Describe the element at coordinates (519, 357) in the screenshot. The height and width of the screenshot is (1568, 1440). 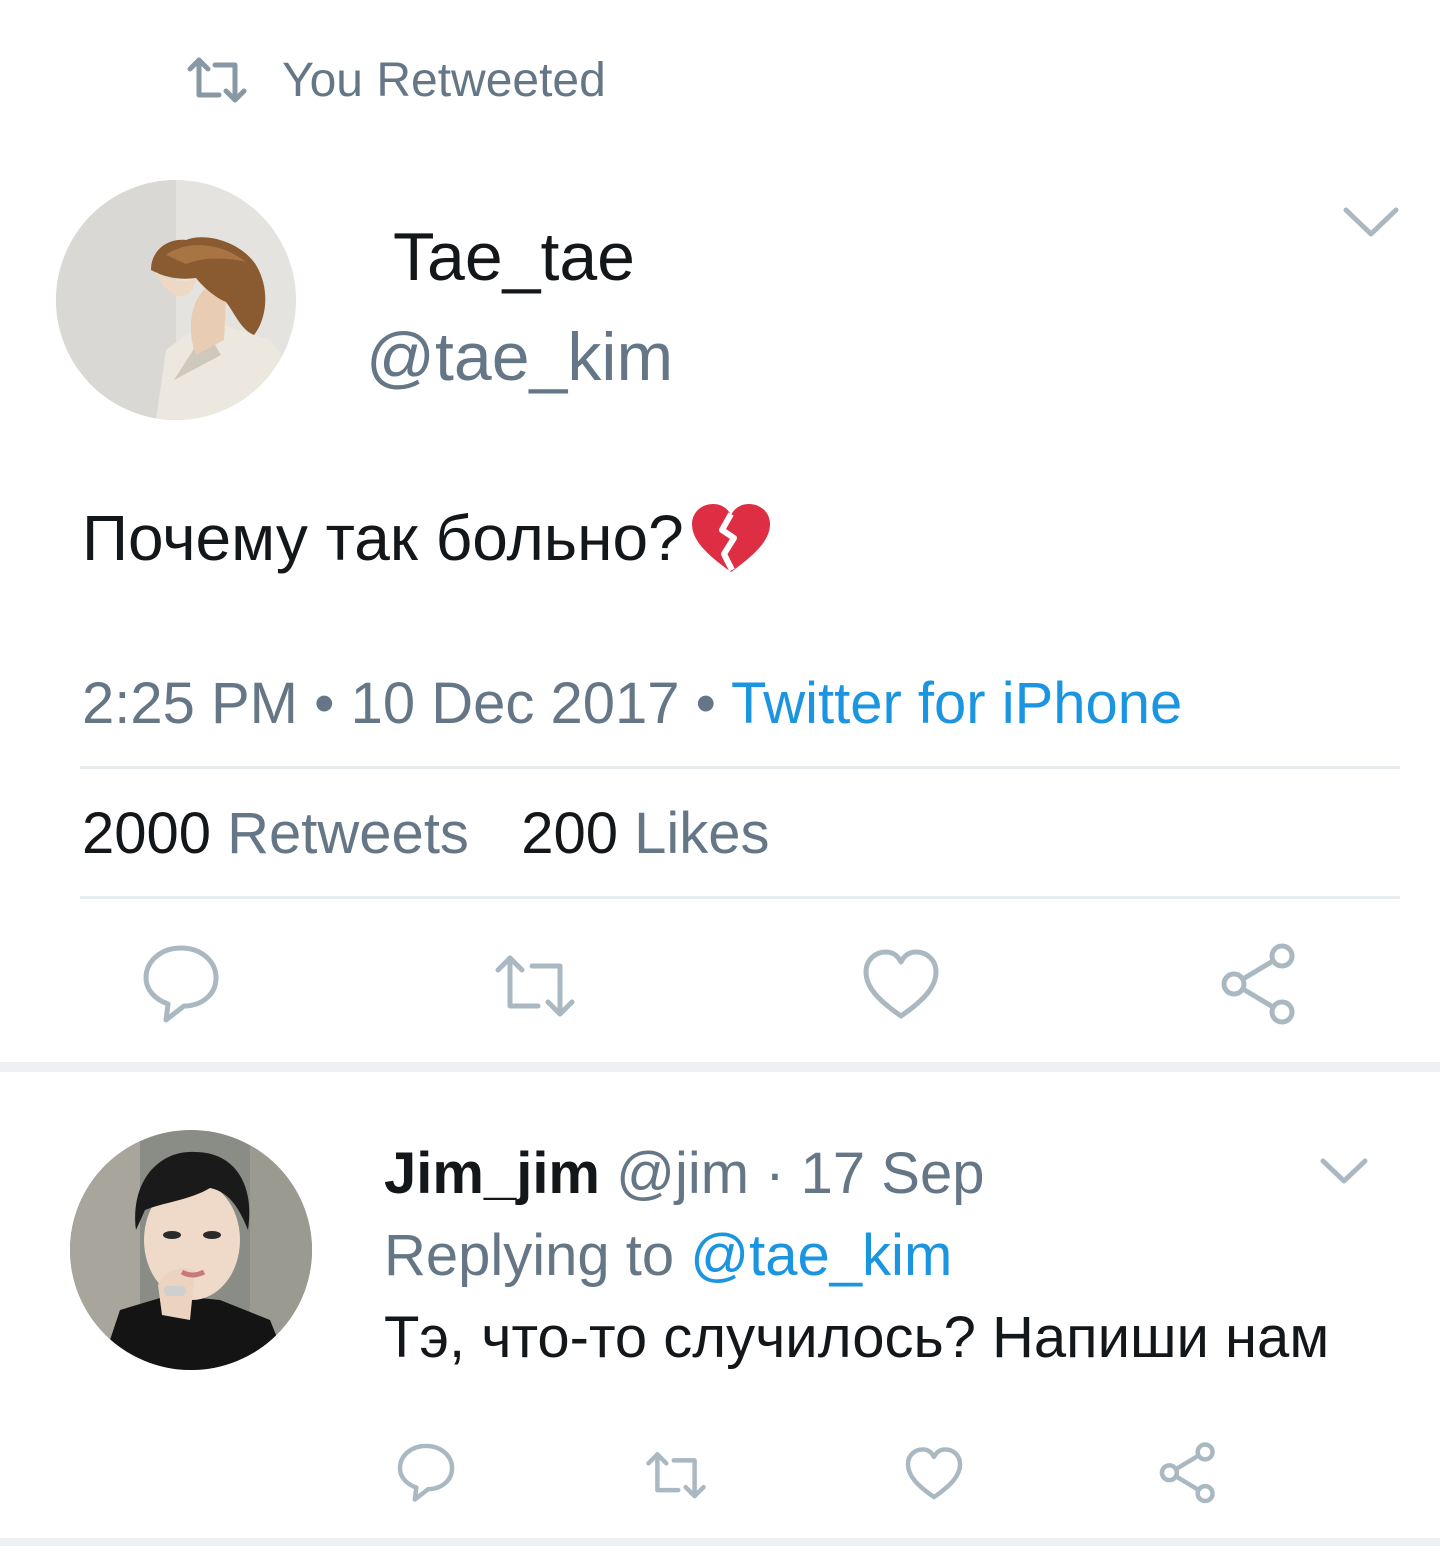
I see `user-handle: @tae_kim` at that location.